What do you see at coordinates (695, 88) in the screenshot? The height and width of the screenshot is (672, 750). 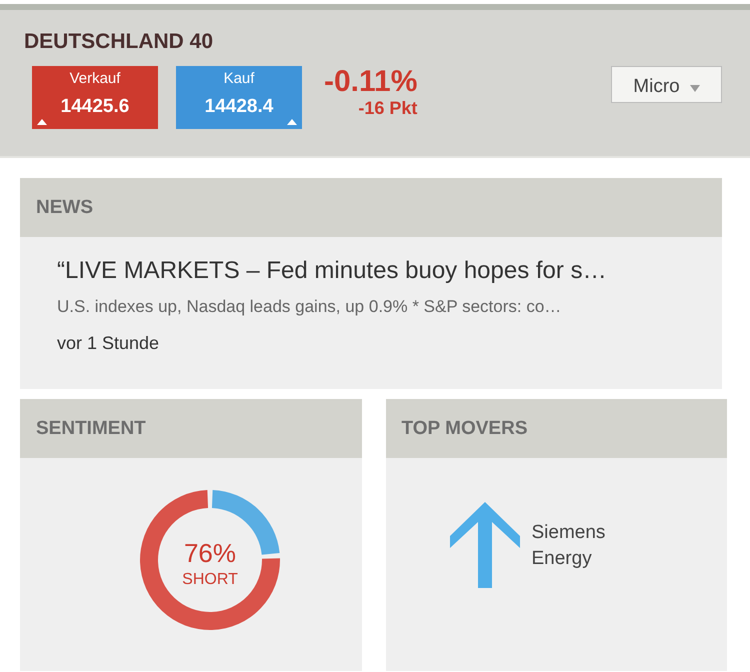 I see `dropdown-caret-icon` at bounding box center [695, 88].